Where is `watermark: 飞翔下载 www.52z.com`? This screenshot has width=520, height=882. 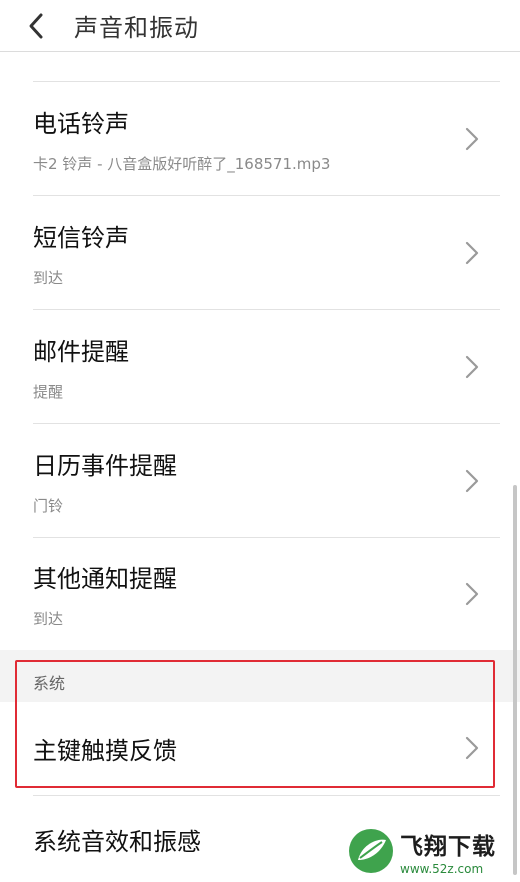 watermark: 飞翔下载 www.52z.com is located at coordinates (432, 851).